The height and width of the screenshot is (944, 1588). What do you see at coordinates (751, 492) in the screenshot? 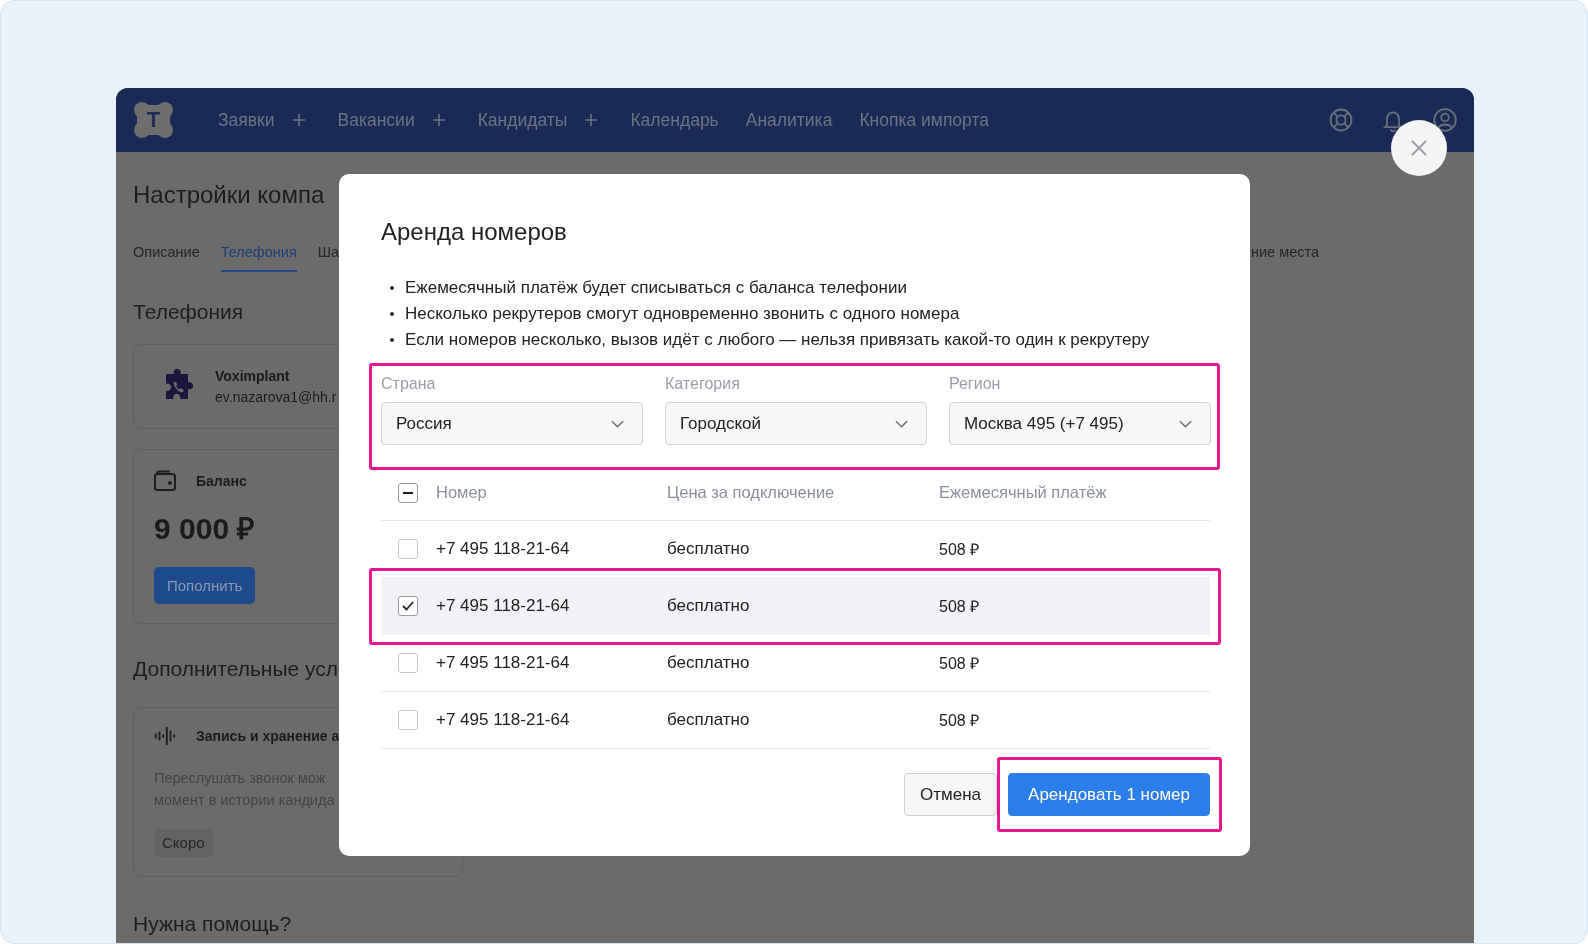
I see `column-header: Цена за подключение` at bounding box center [751, 492].